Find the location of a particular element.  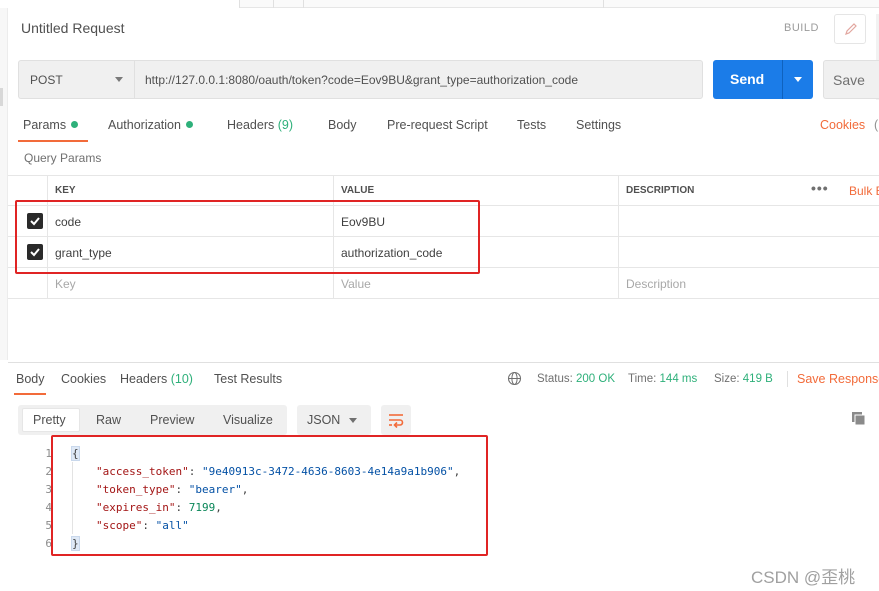

copy-icon is located at coordinates (859, 419).